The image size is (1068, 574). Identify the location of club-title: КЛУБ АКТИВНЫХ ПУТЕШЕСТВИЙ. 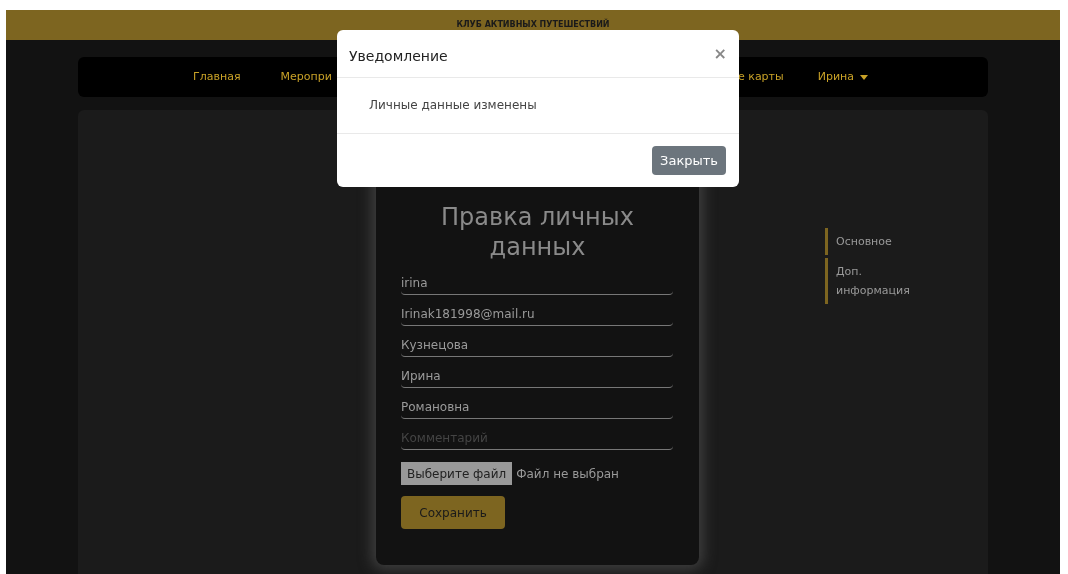
(533, 25).